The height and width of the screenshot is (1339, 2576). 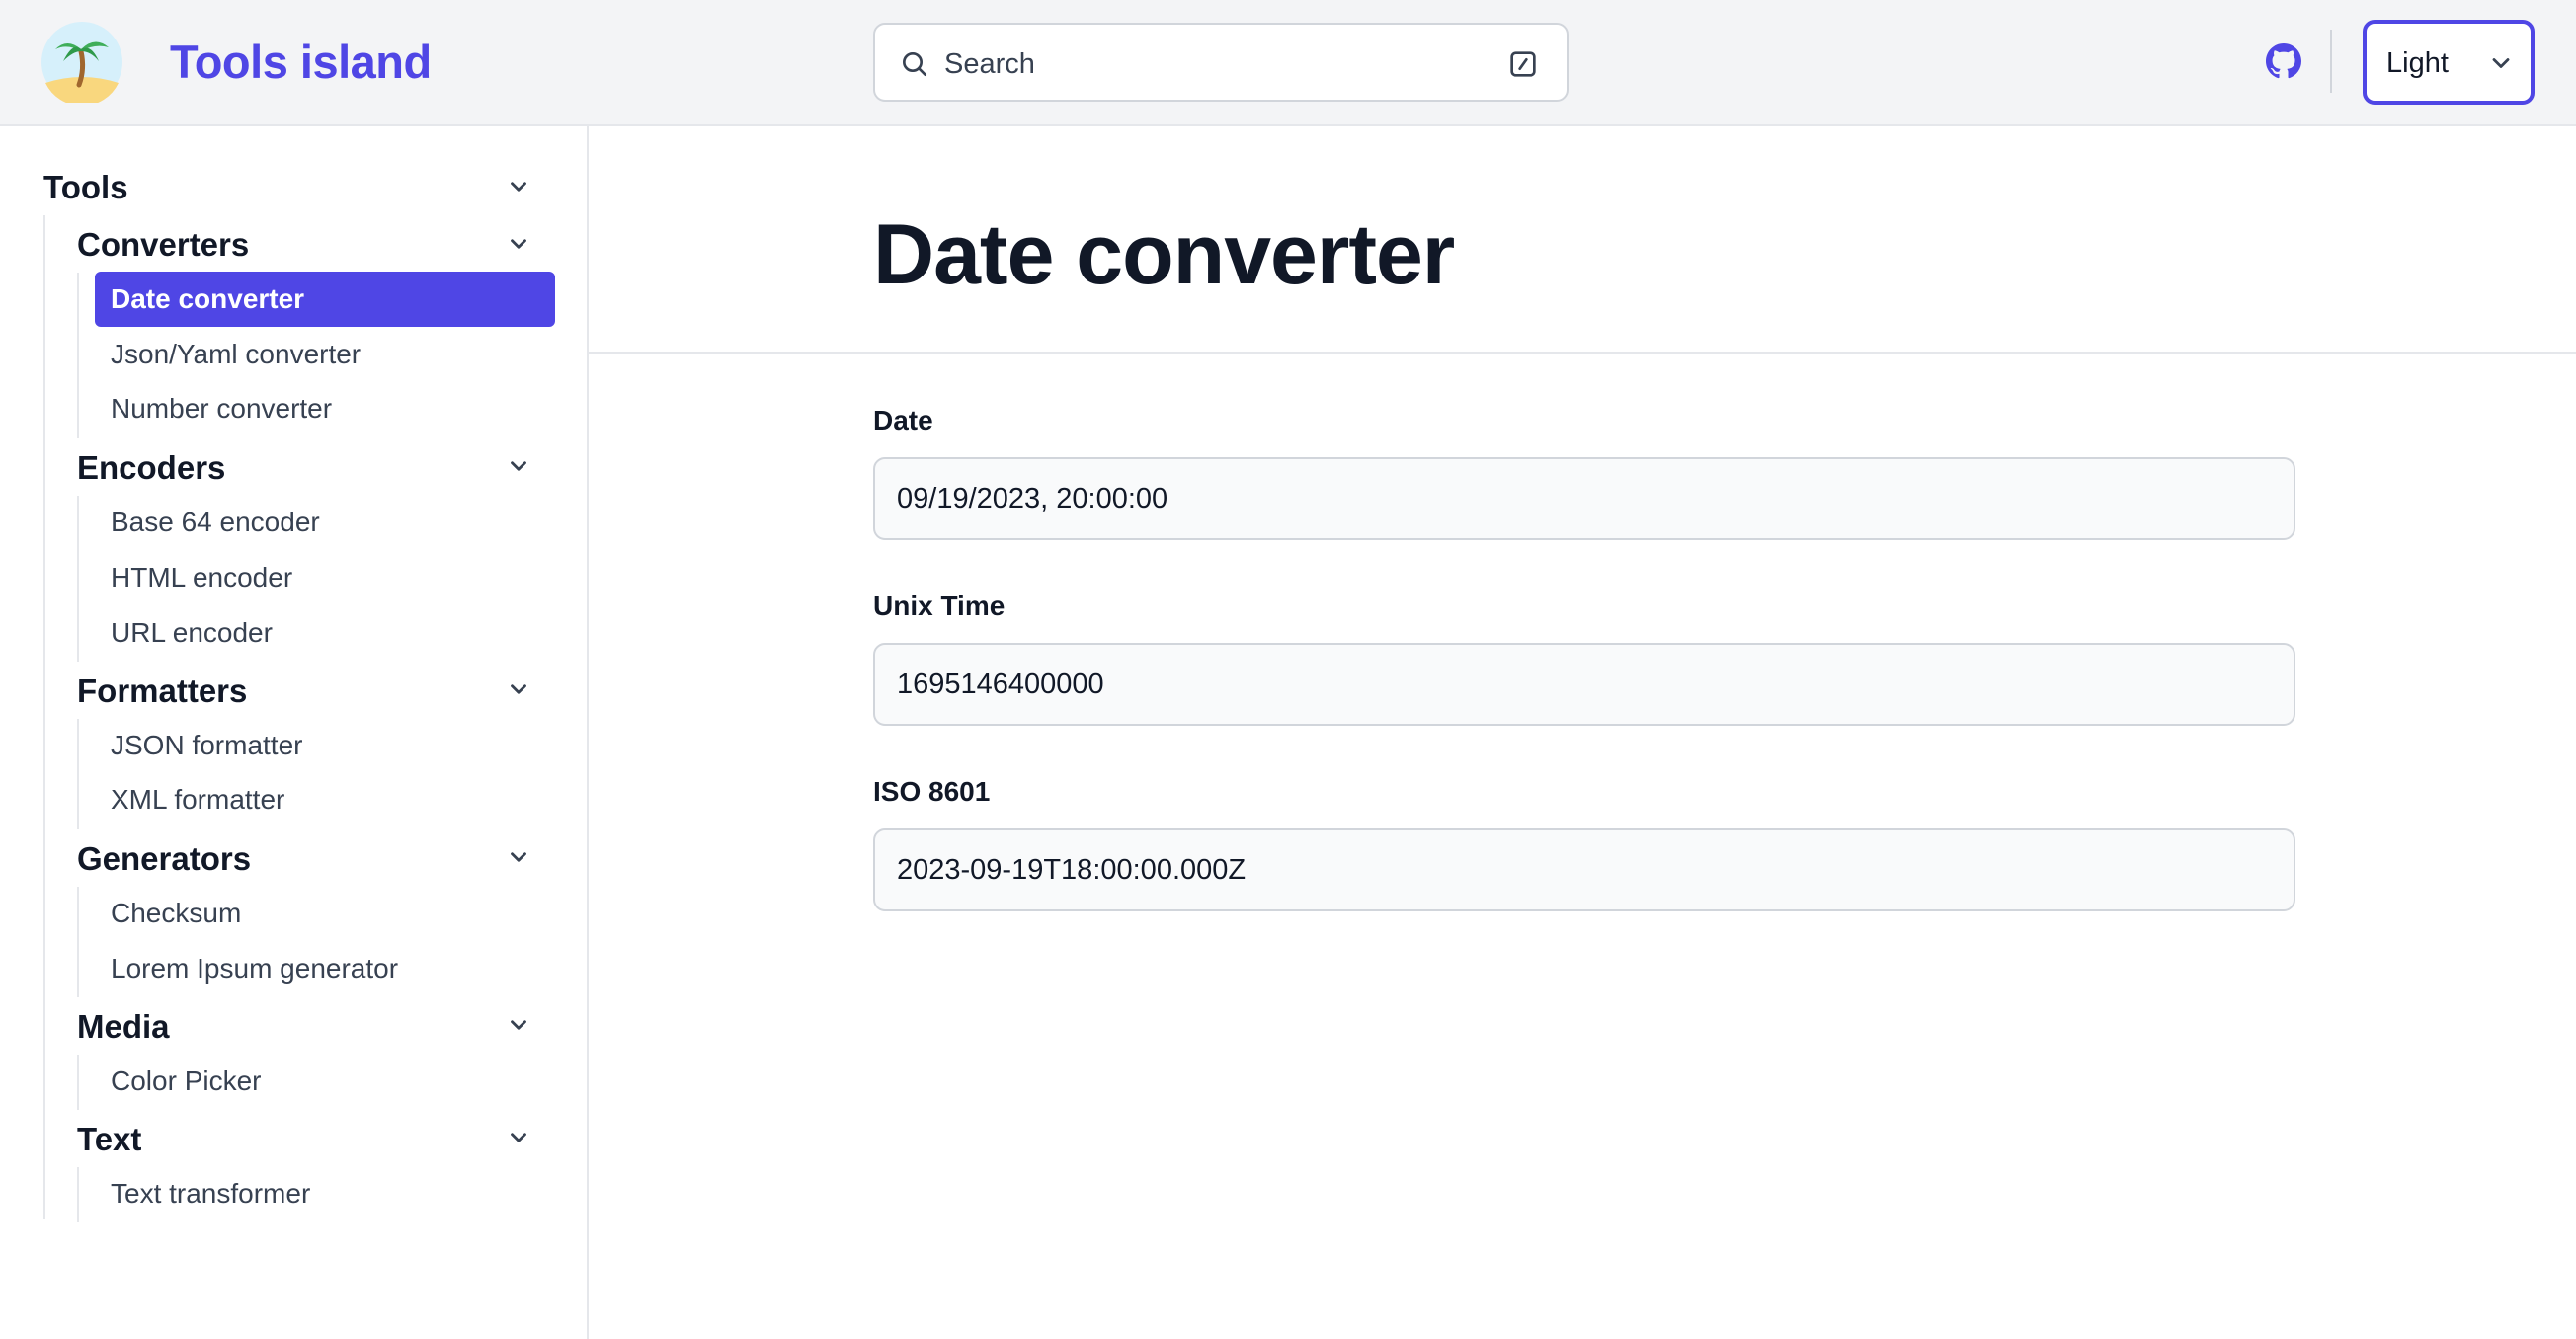 I want to click on theme-select-value: Light, so click(x=2417, y=63).